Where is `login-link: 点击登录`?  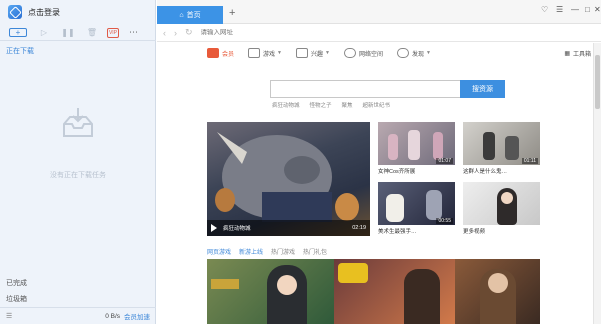 login-link: 点击登录 is located at coordinates (44, 12).